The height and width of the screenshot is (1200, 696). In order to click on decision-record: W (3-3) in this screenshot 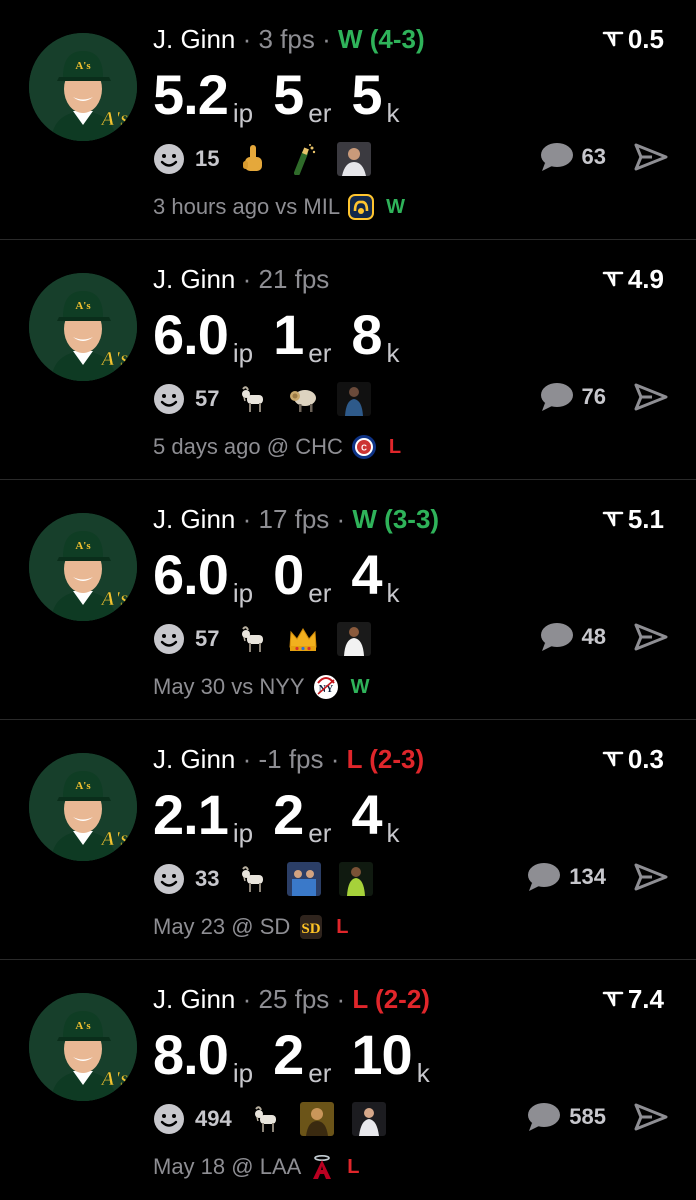, I will do `click(396, 519)`.